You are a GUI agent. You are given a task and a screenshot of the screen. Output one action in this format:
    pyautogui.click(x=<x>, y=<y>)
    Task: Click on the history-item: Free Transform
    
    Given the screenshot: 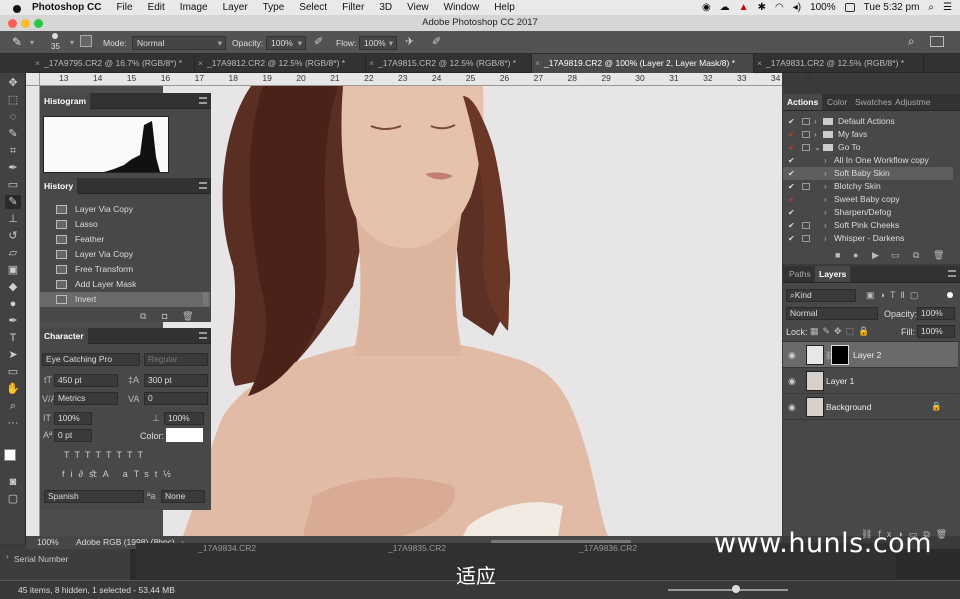 What is the action you would take?
    pyautogui.click(x=125, y=269)
    